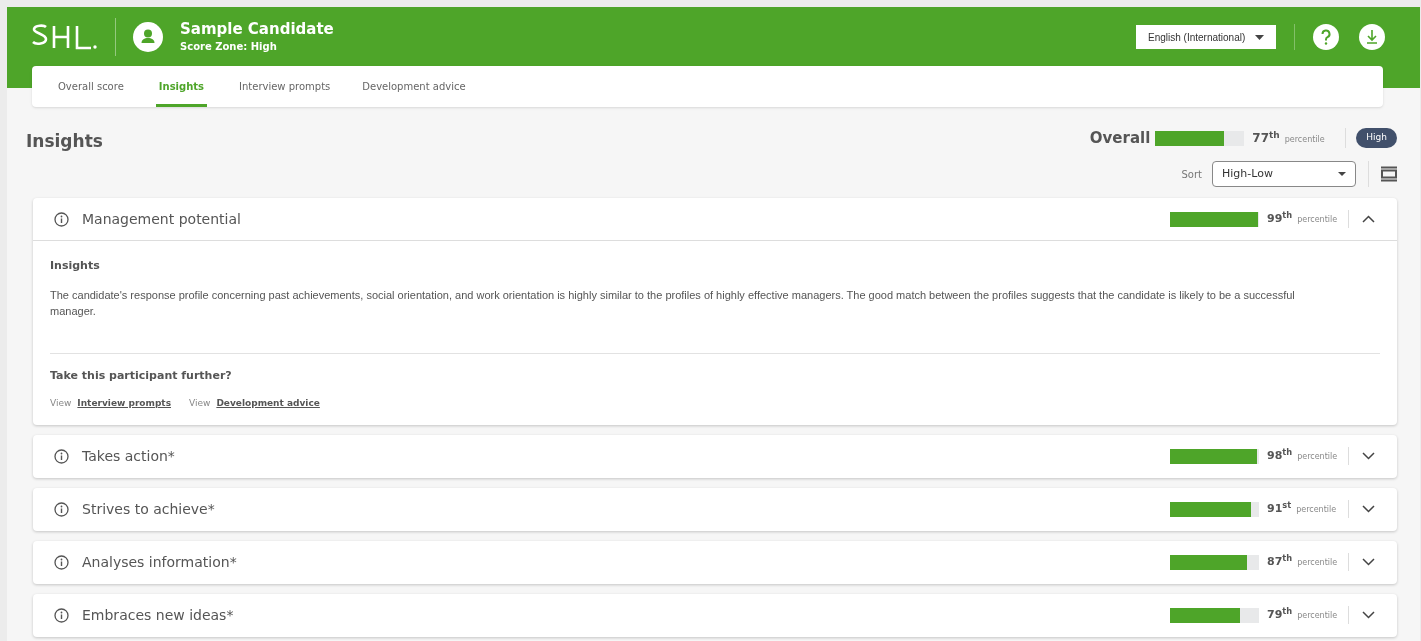 Image resolution: width=1421 pixels, height=641 pixels. I want to click on competency-title: Analyses information*, so click(159, 562).